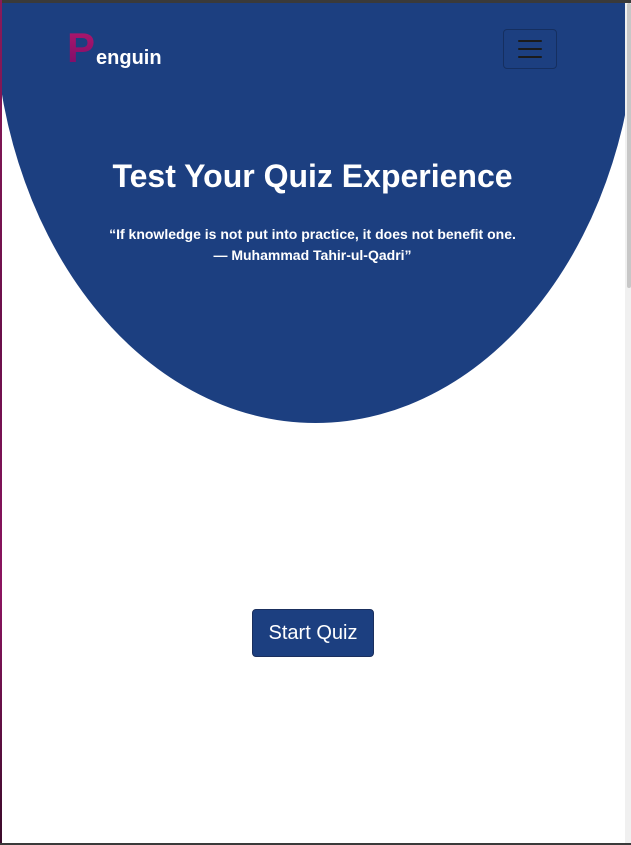 The image size is (631, 845). I want to click on hamburger-icon, so click(530, 49).